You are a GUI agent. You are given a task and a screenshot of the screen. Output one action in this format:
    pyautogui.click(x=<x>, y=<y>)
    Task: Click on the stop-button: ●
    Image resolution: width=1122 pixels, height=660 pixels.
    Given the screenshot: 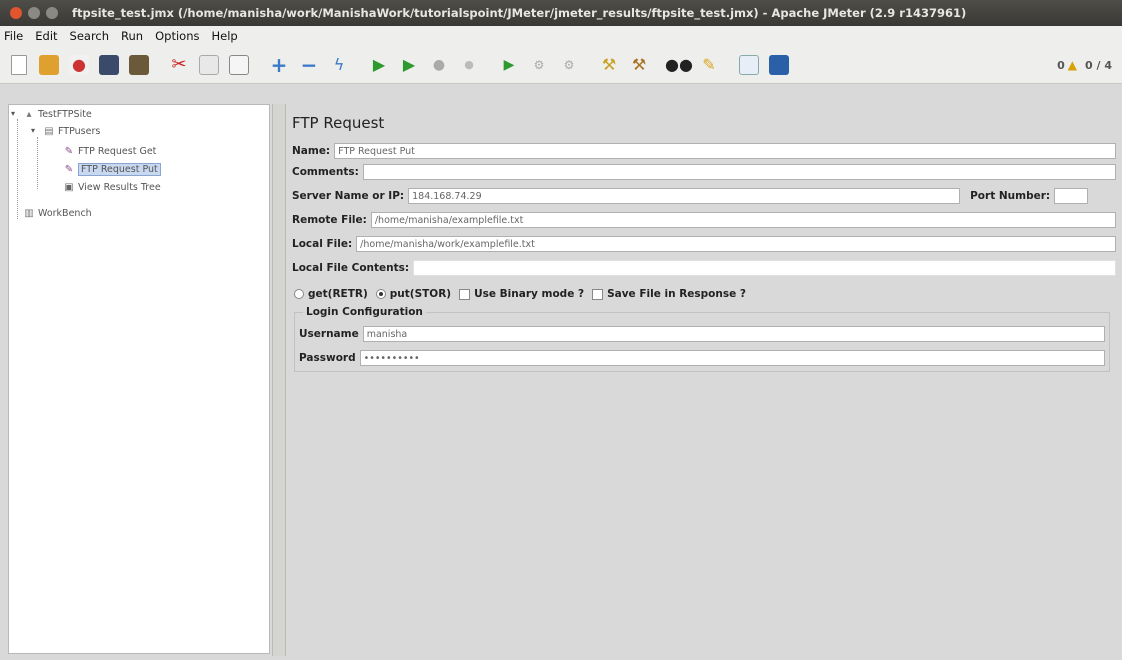 What is the action you would take?
    pyautogui.click(x=439, y=65)
    